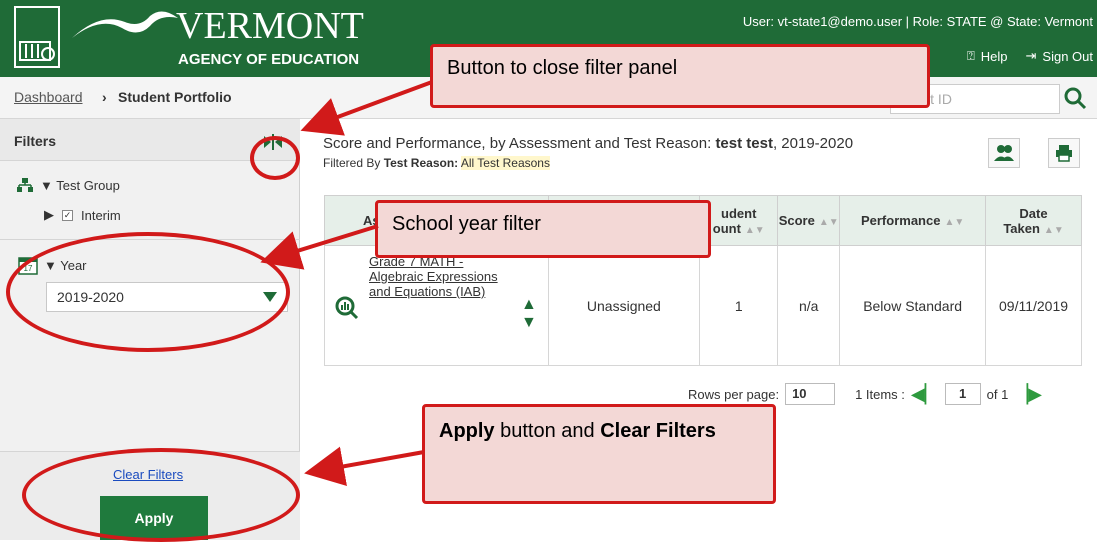  What do you see at coordinates (997, 394) in the screenshot?
I see `of-pages-label: of 1` at bounding box center [997, 394].